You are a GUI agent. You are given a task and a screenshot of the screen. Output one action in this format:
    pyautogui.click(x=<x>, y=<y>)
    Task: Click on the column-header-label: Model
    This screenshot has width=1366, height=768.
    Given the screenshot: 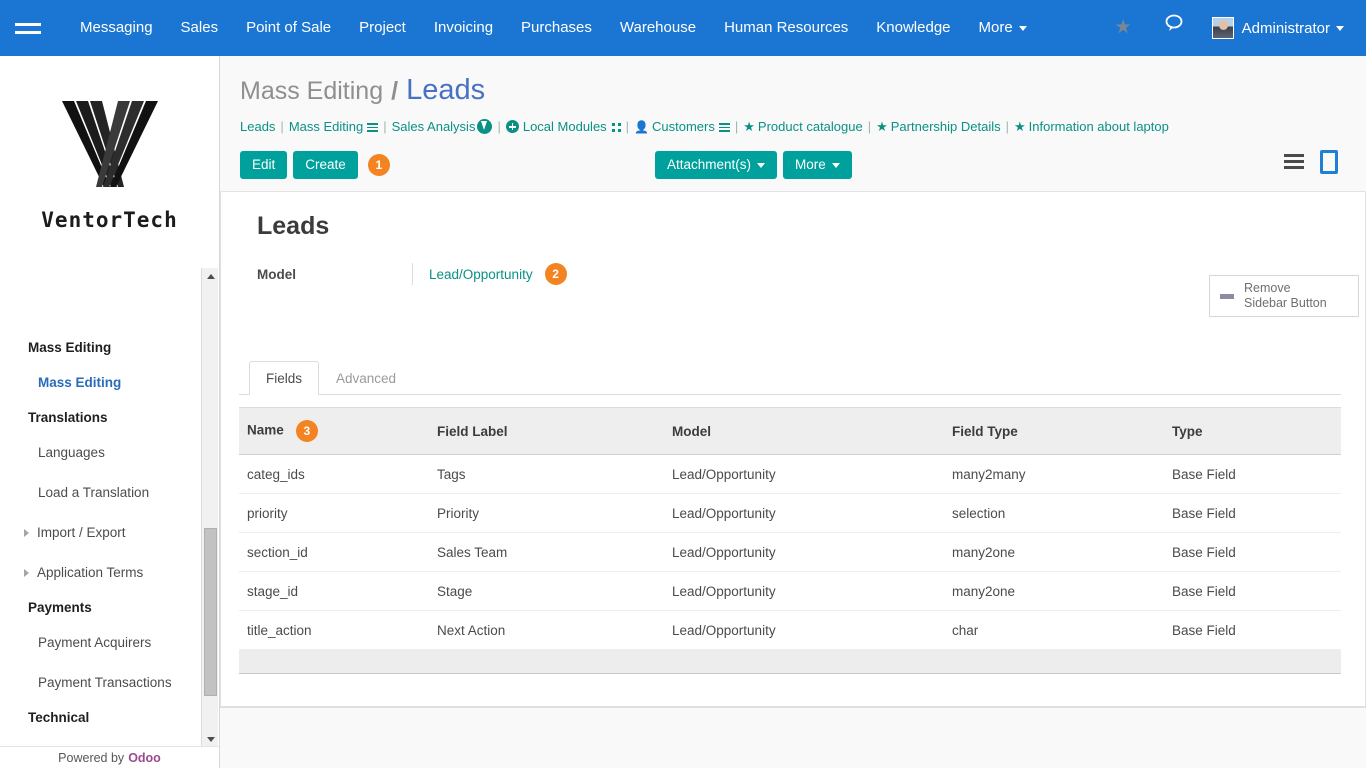 What is the action you would take?
    pyautogui.click(x=691, y=431)
    